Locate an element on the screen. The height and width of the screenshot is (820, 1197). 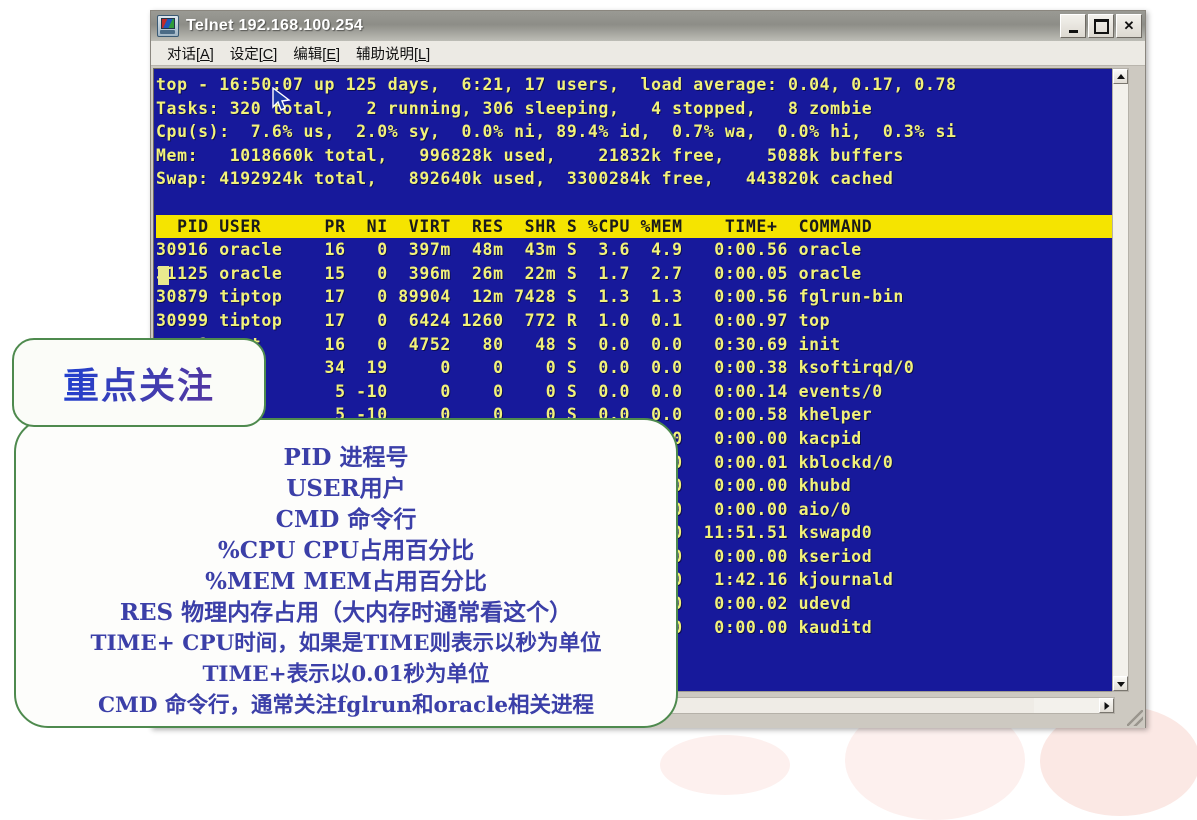
menu-item-edit: 编辑[E] is located at coordinates (316, 53).